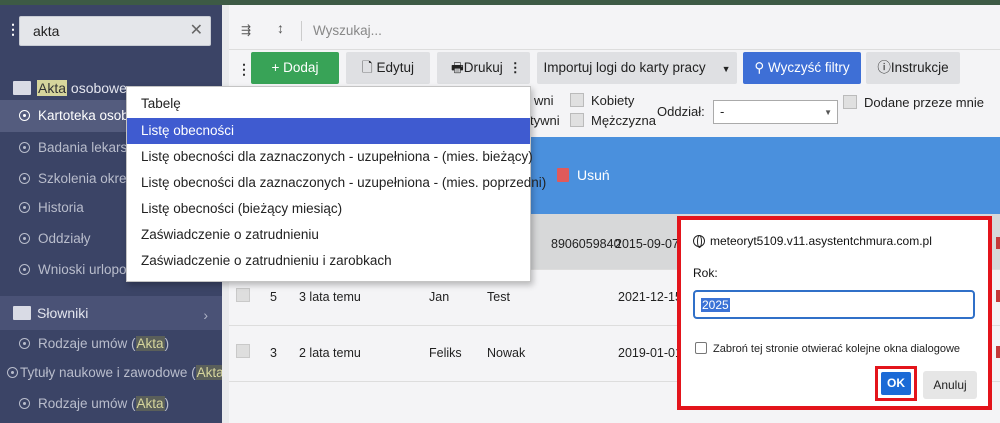  I want to click on sidebar-menu-dots-icon: ⋮, so click(13, 29).